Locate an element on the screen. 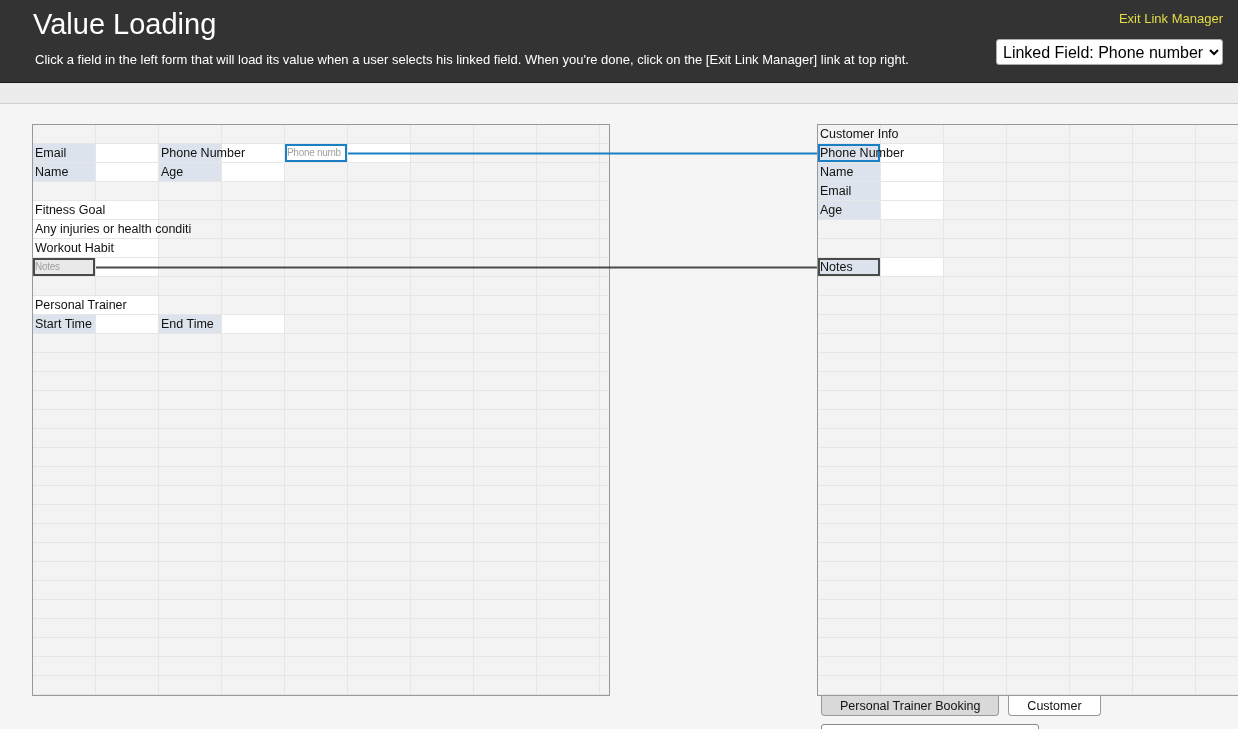 The height and width of the screenshot is (729, 1238). field-label: Notes is located at coordinates (836, 267).